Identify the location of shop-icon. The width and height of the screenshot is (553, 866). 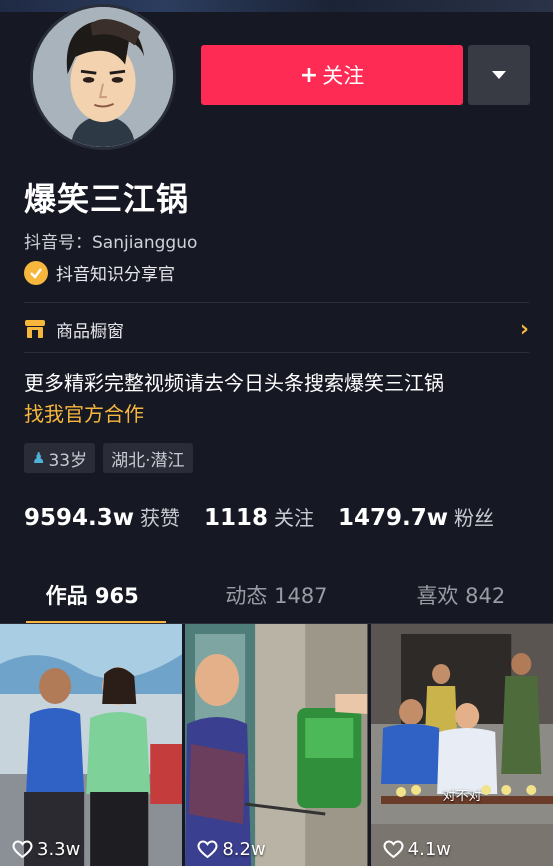
(35, 329).